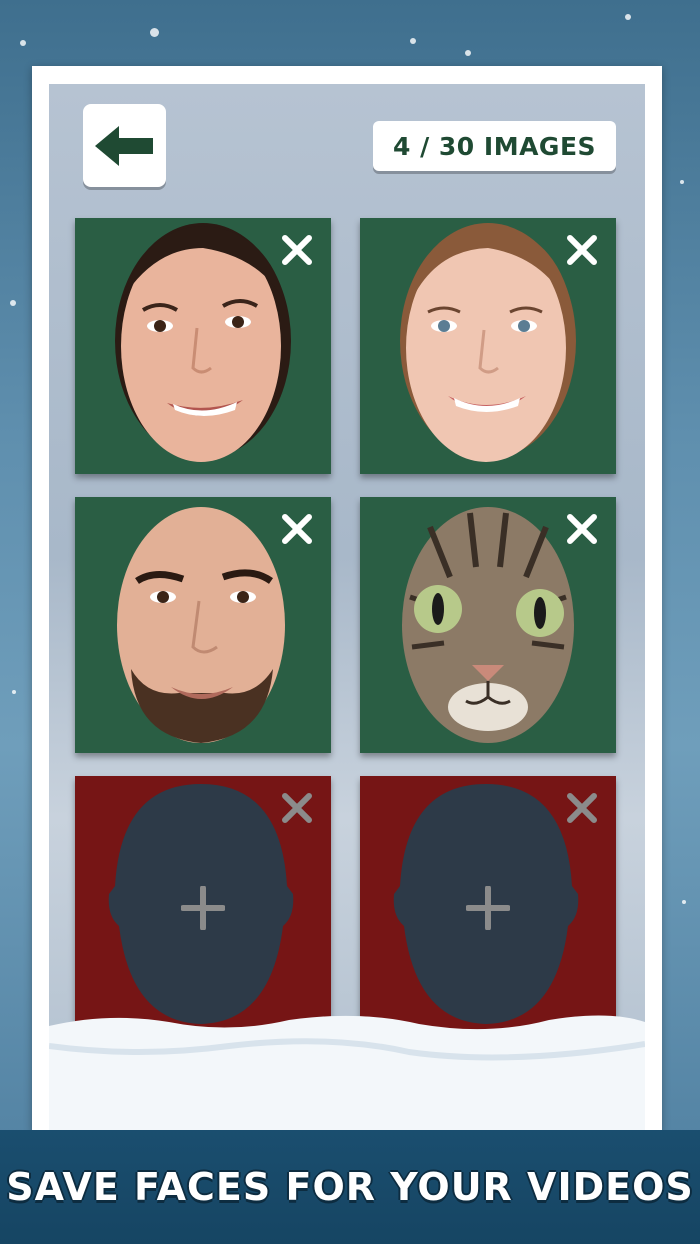 The height and width of the screenshot is (1244, 700). I want to click on back-button, so click(124, 145).